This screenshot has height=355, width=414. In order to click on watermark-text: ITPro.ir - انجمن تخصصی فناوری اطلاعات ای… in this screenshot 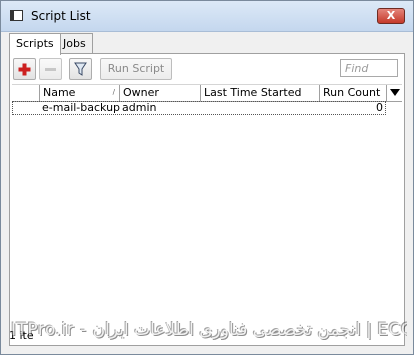, I will do `click(209, 330)`.